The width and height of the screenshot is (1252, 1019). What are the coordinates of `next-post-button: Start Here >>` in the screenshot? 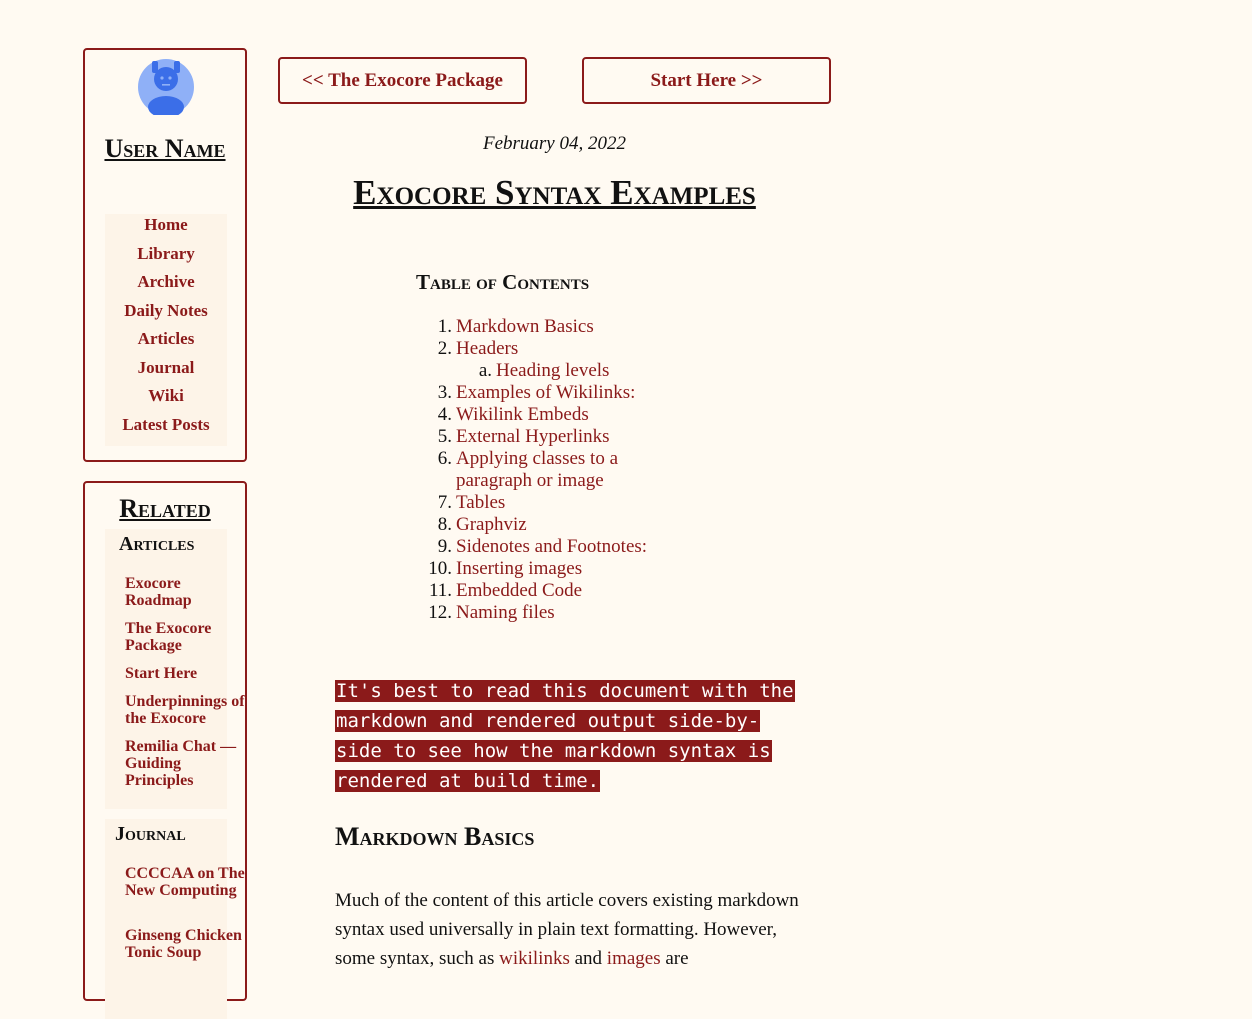 It's located at (706, 80).